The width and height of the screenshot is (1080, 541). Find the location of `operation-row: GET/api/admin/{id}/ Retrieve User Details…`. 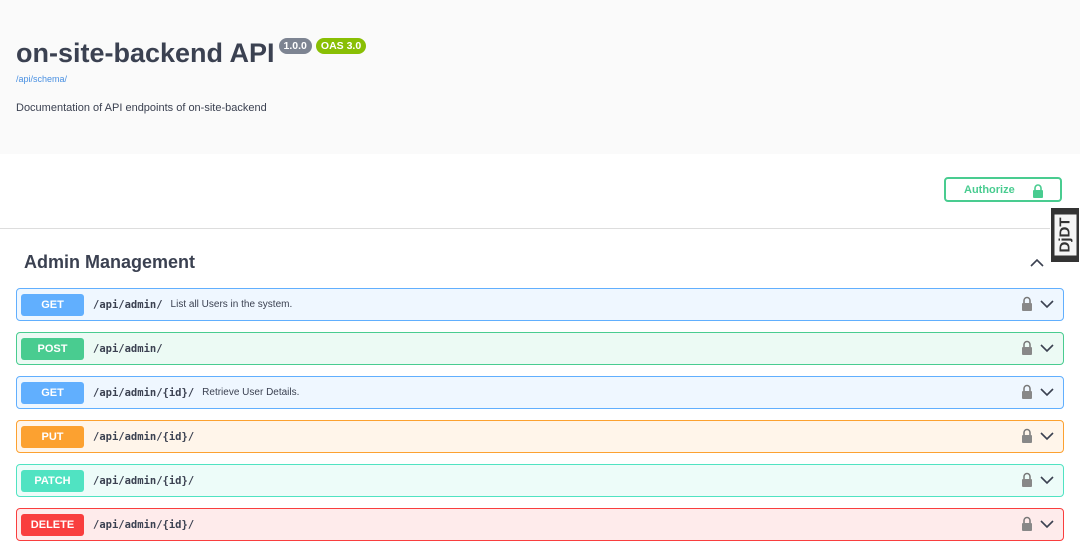

operation-row: GET/api/admin/{id}/ Retrieve User Details… is located at coordinates (540, 392).